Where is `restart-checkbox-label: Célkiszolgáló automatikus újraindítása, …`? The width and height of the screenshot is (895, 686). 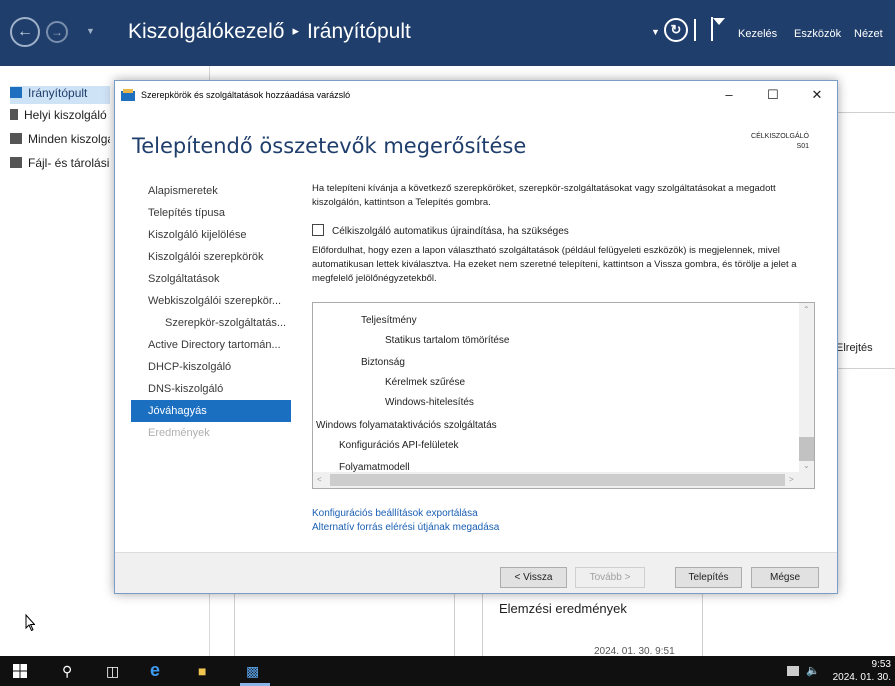
restart-checkbox-label: Célkiszolgáló automatikus újraindítása, … is located at coordinates (450, 231).